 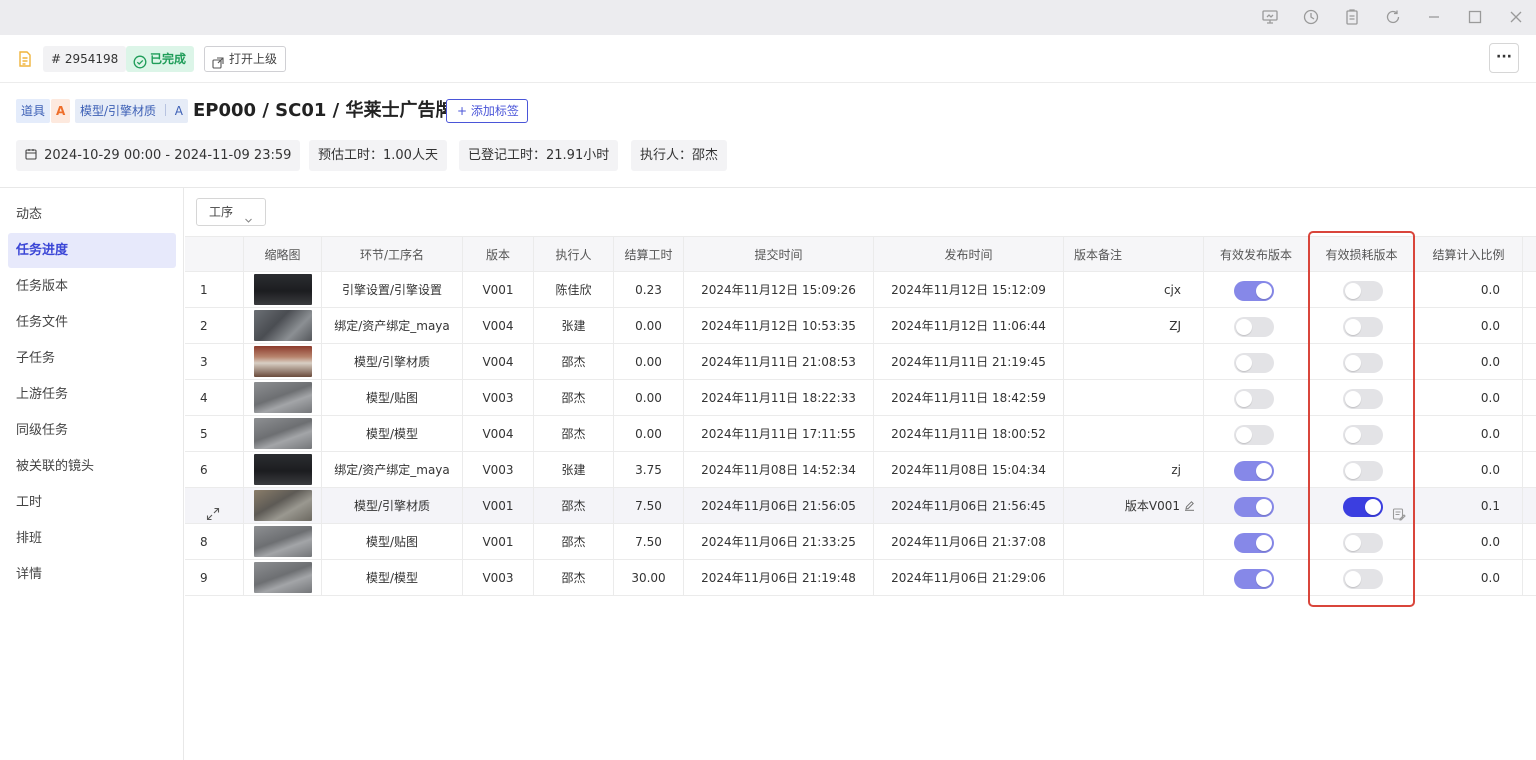 What do you see at coordinates (92, 502) in the screenshot?
I see `sidebar-item-hours: 工时` at bounding box center [92, 502].